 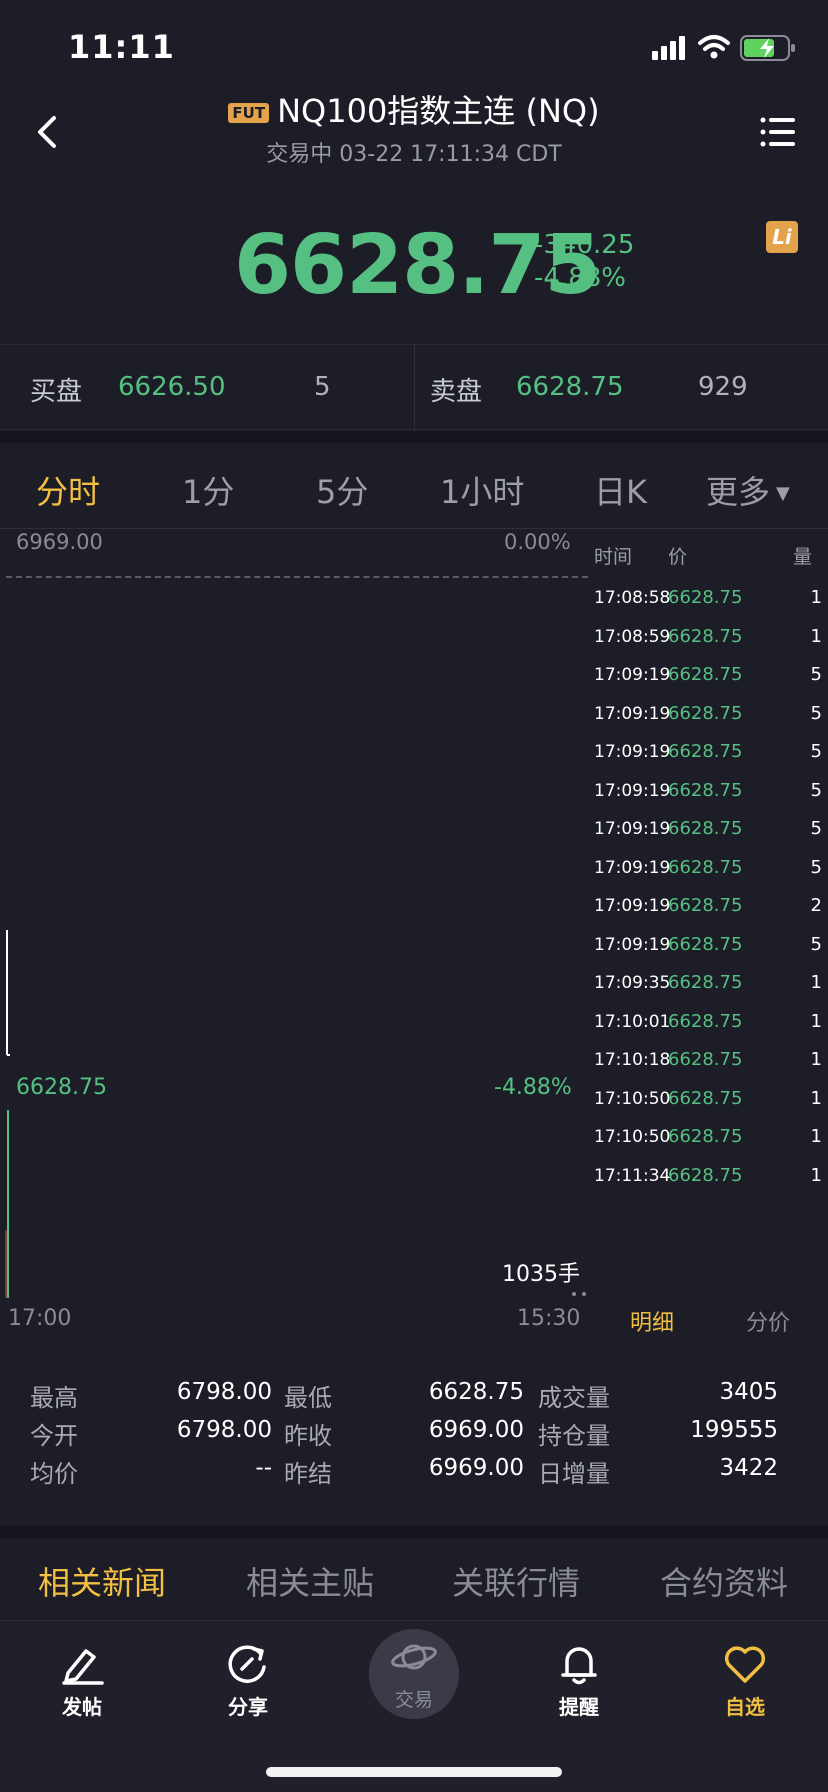 I want to click on stat-prev-settle: 6969.00, so click(x=476, y=1468).